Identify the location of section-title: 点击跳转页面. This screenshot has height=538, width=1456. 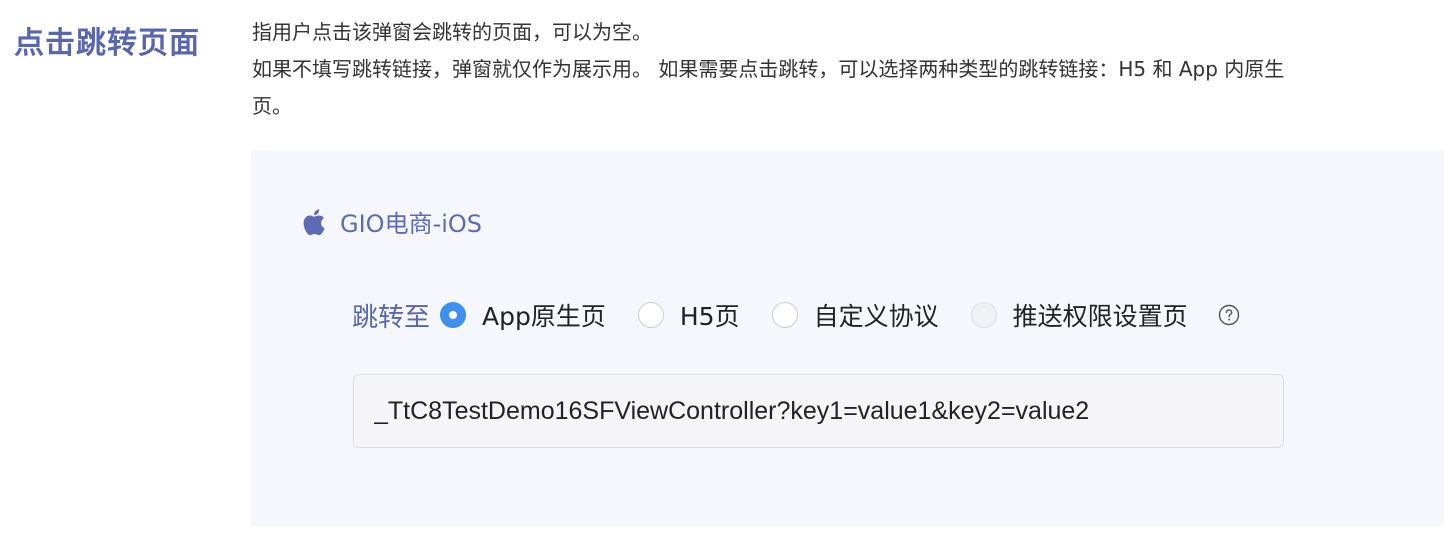
(107, 43).